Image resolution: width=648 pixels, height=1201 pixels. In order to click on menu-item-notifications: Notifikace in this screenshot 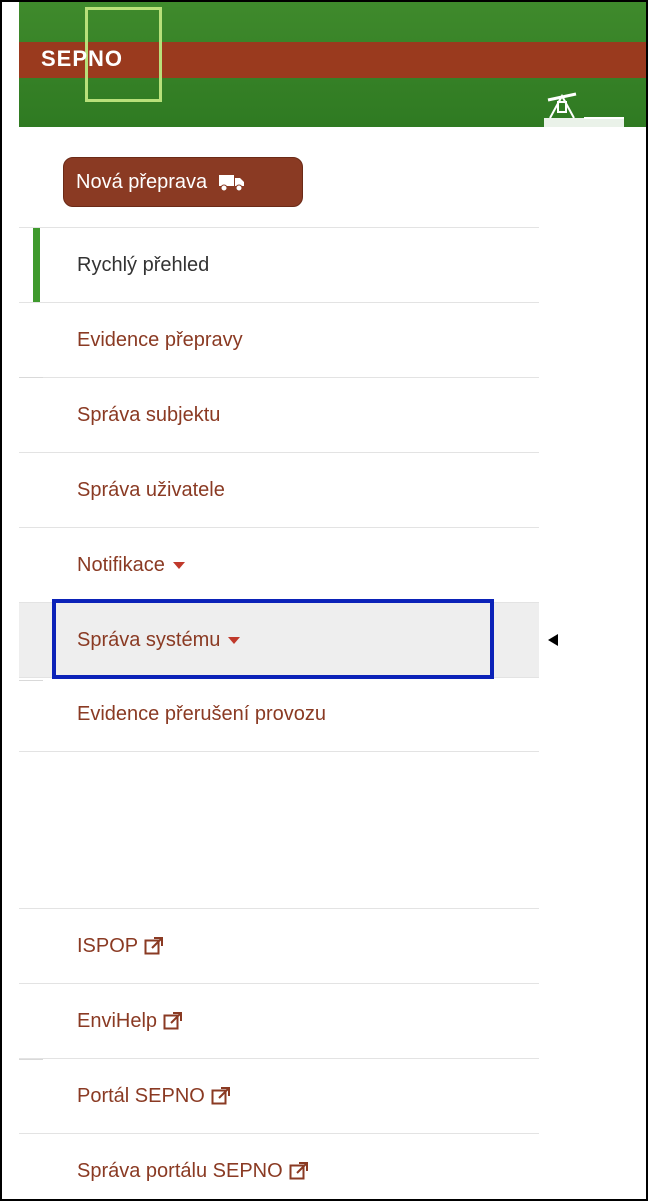, I will do `click(279, 564)`.